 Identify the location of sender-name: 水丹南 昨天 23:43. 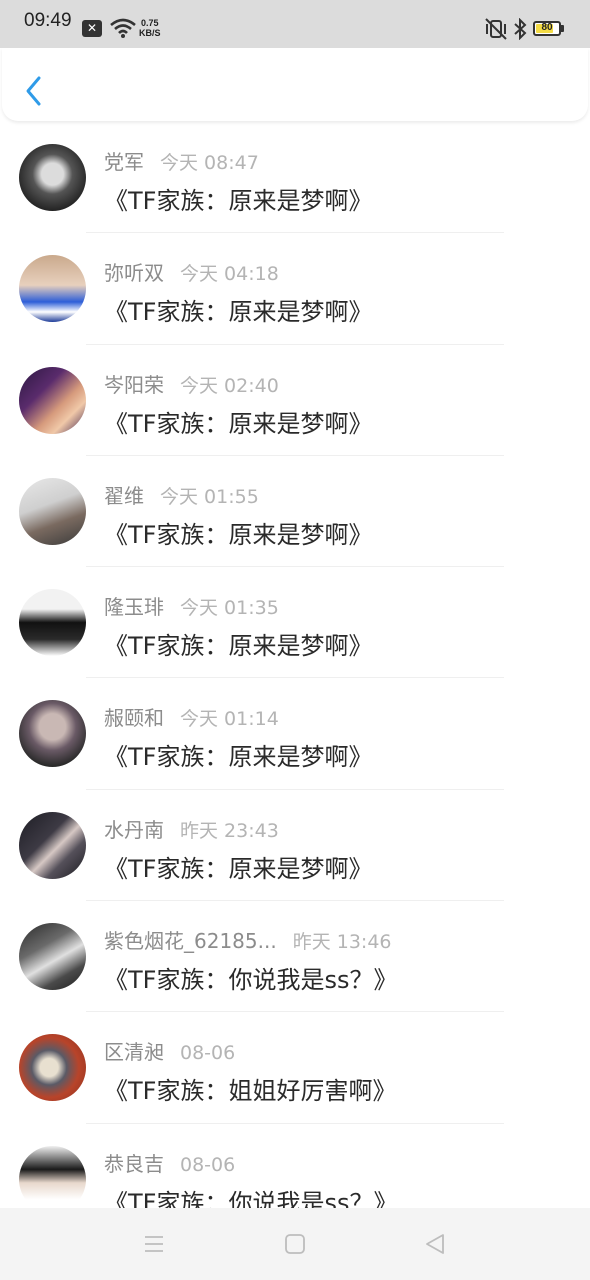
(191, 828).